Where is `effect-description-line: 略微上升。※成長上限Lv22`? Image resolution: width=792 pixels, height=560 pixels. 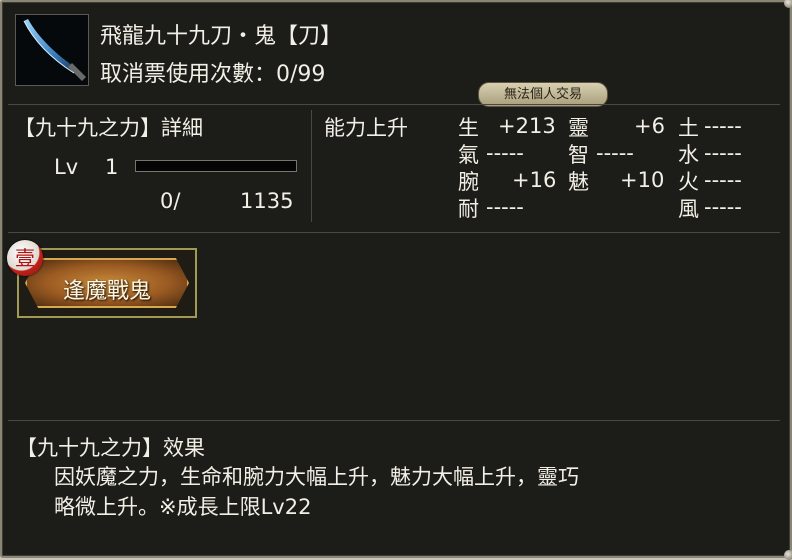
effect-description-line: 略微上升。※成長上限Lv22 is located at coordinates (183, 507).